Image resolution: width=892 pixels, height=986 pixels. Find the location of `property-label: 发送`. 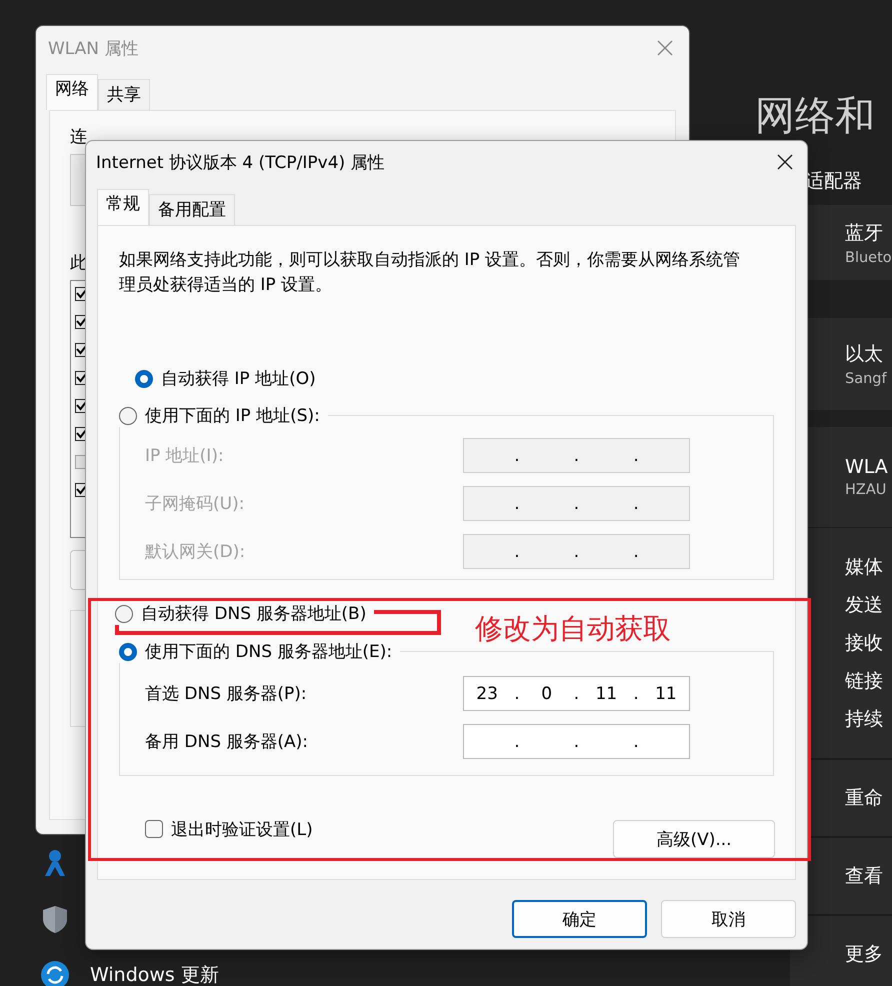

property-label: 发送 is located at coordinates (864, 605).